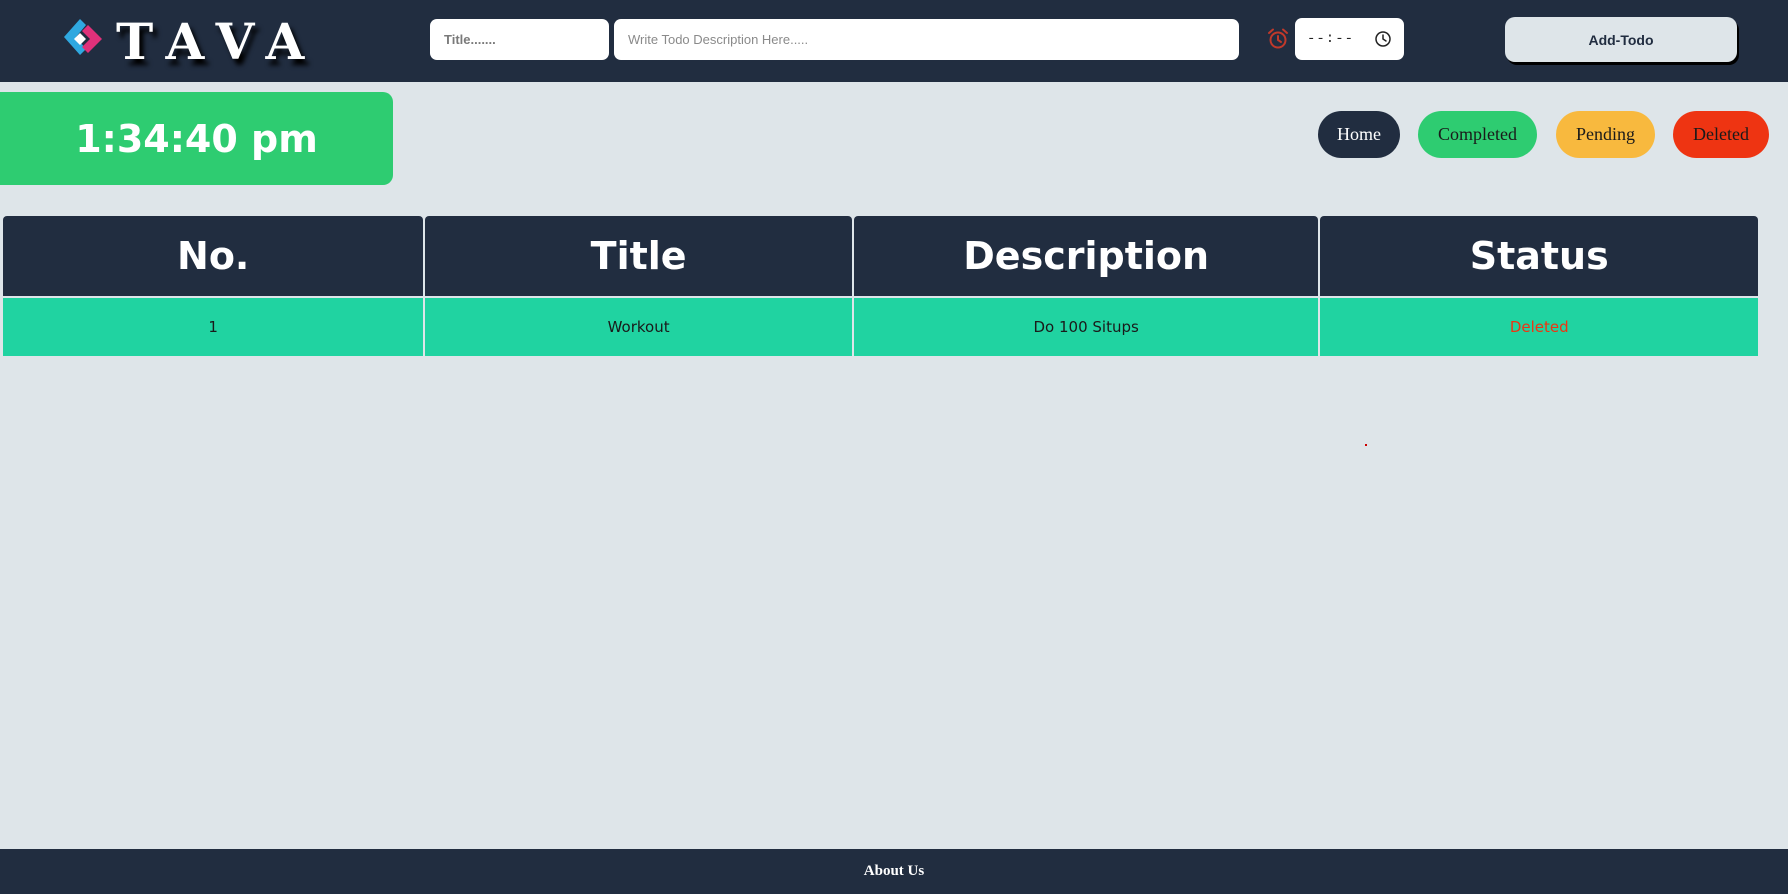 This screenshot has width=1788, height=894. I want to click on time-input: --:--, so click(1349, 39).